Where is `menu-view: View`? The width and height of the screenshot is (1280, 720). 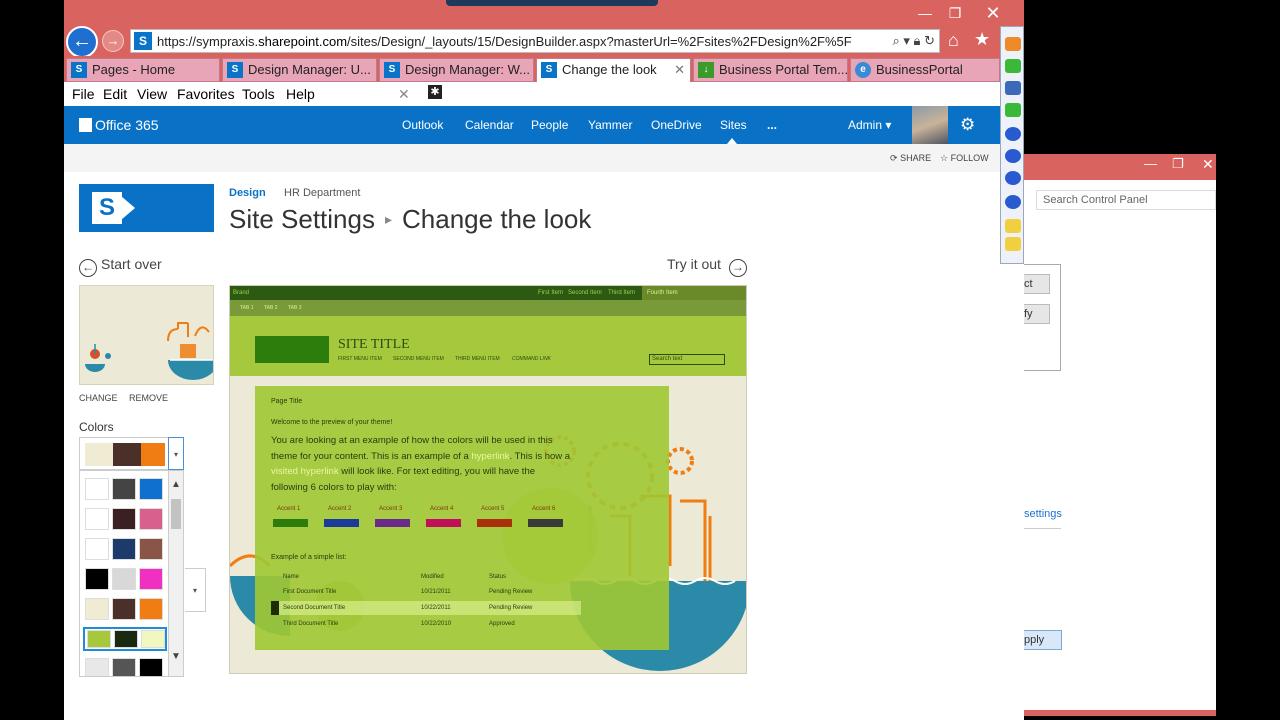 menu-view: View is located at coordinates (152, 94).